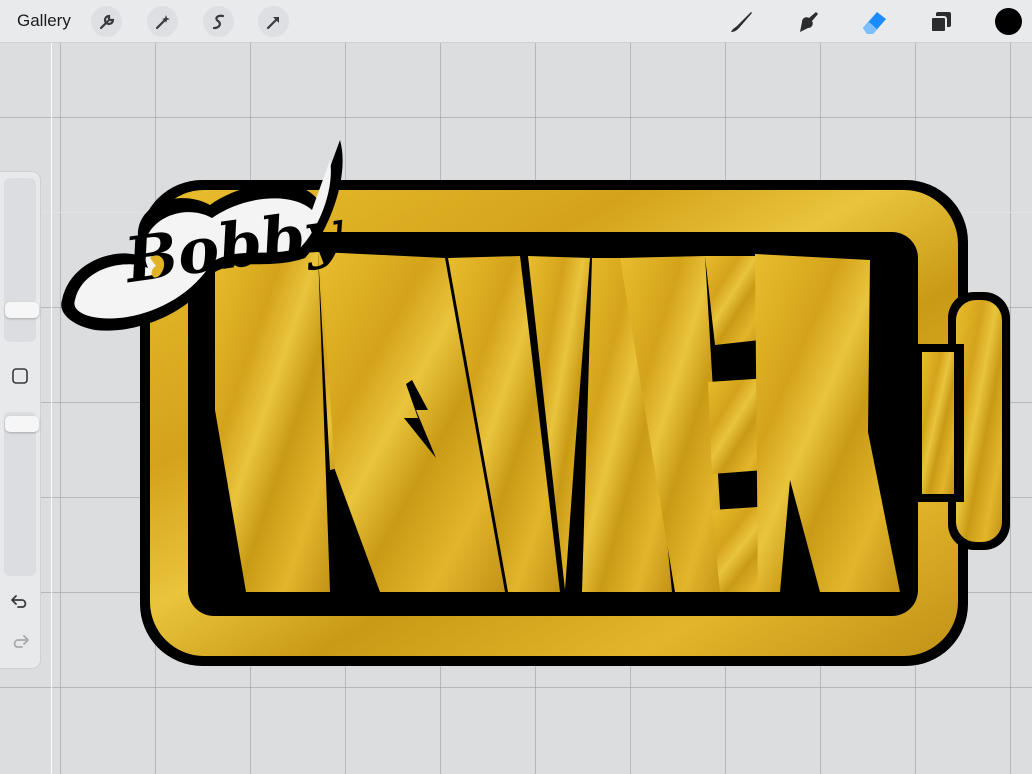 The height and width of the screenshot is (774, 1032). Describe the element at coordinates (20, 602) in the screenshot. I see `undo-icon` at that location.